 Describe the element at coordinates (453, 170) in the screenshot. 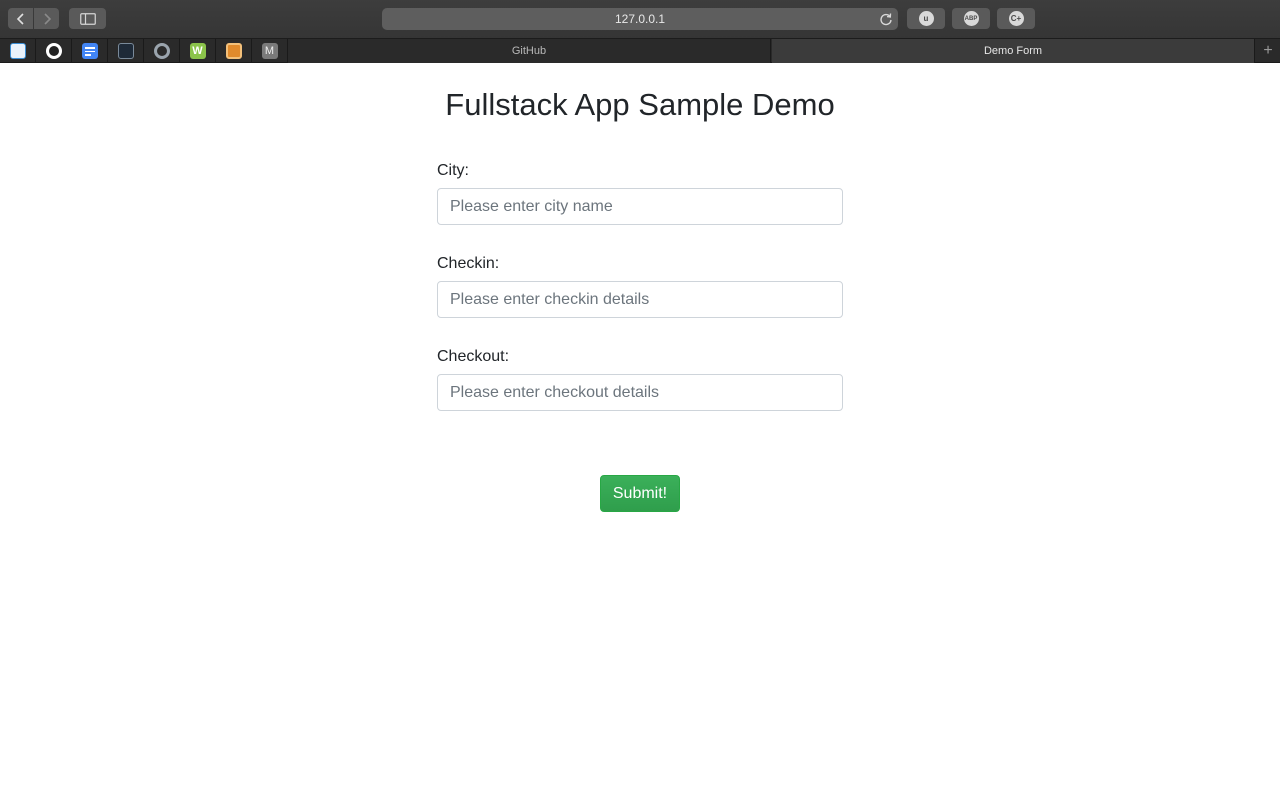

I see `city-label: City:` at that location.